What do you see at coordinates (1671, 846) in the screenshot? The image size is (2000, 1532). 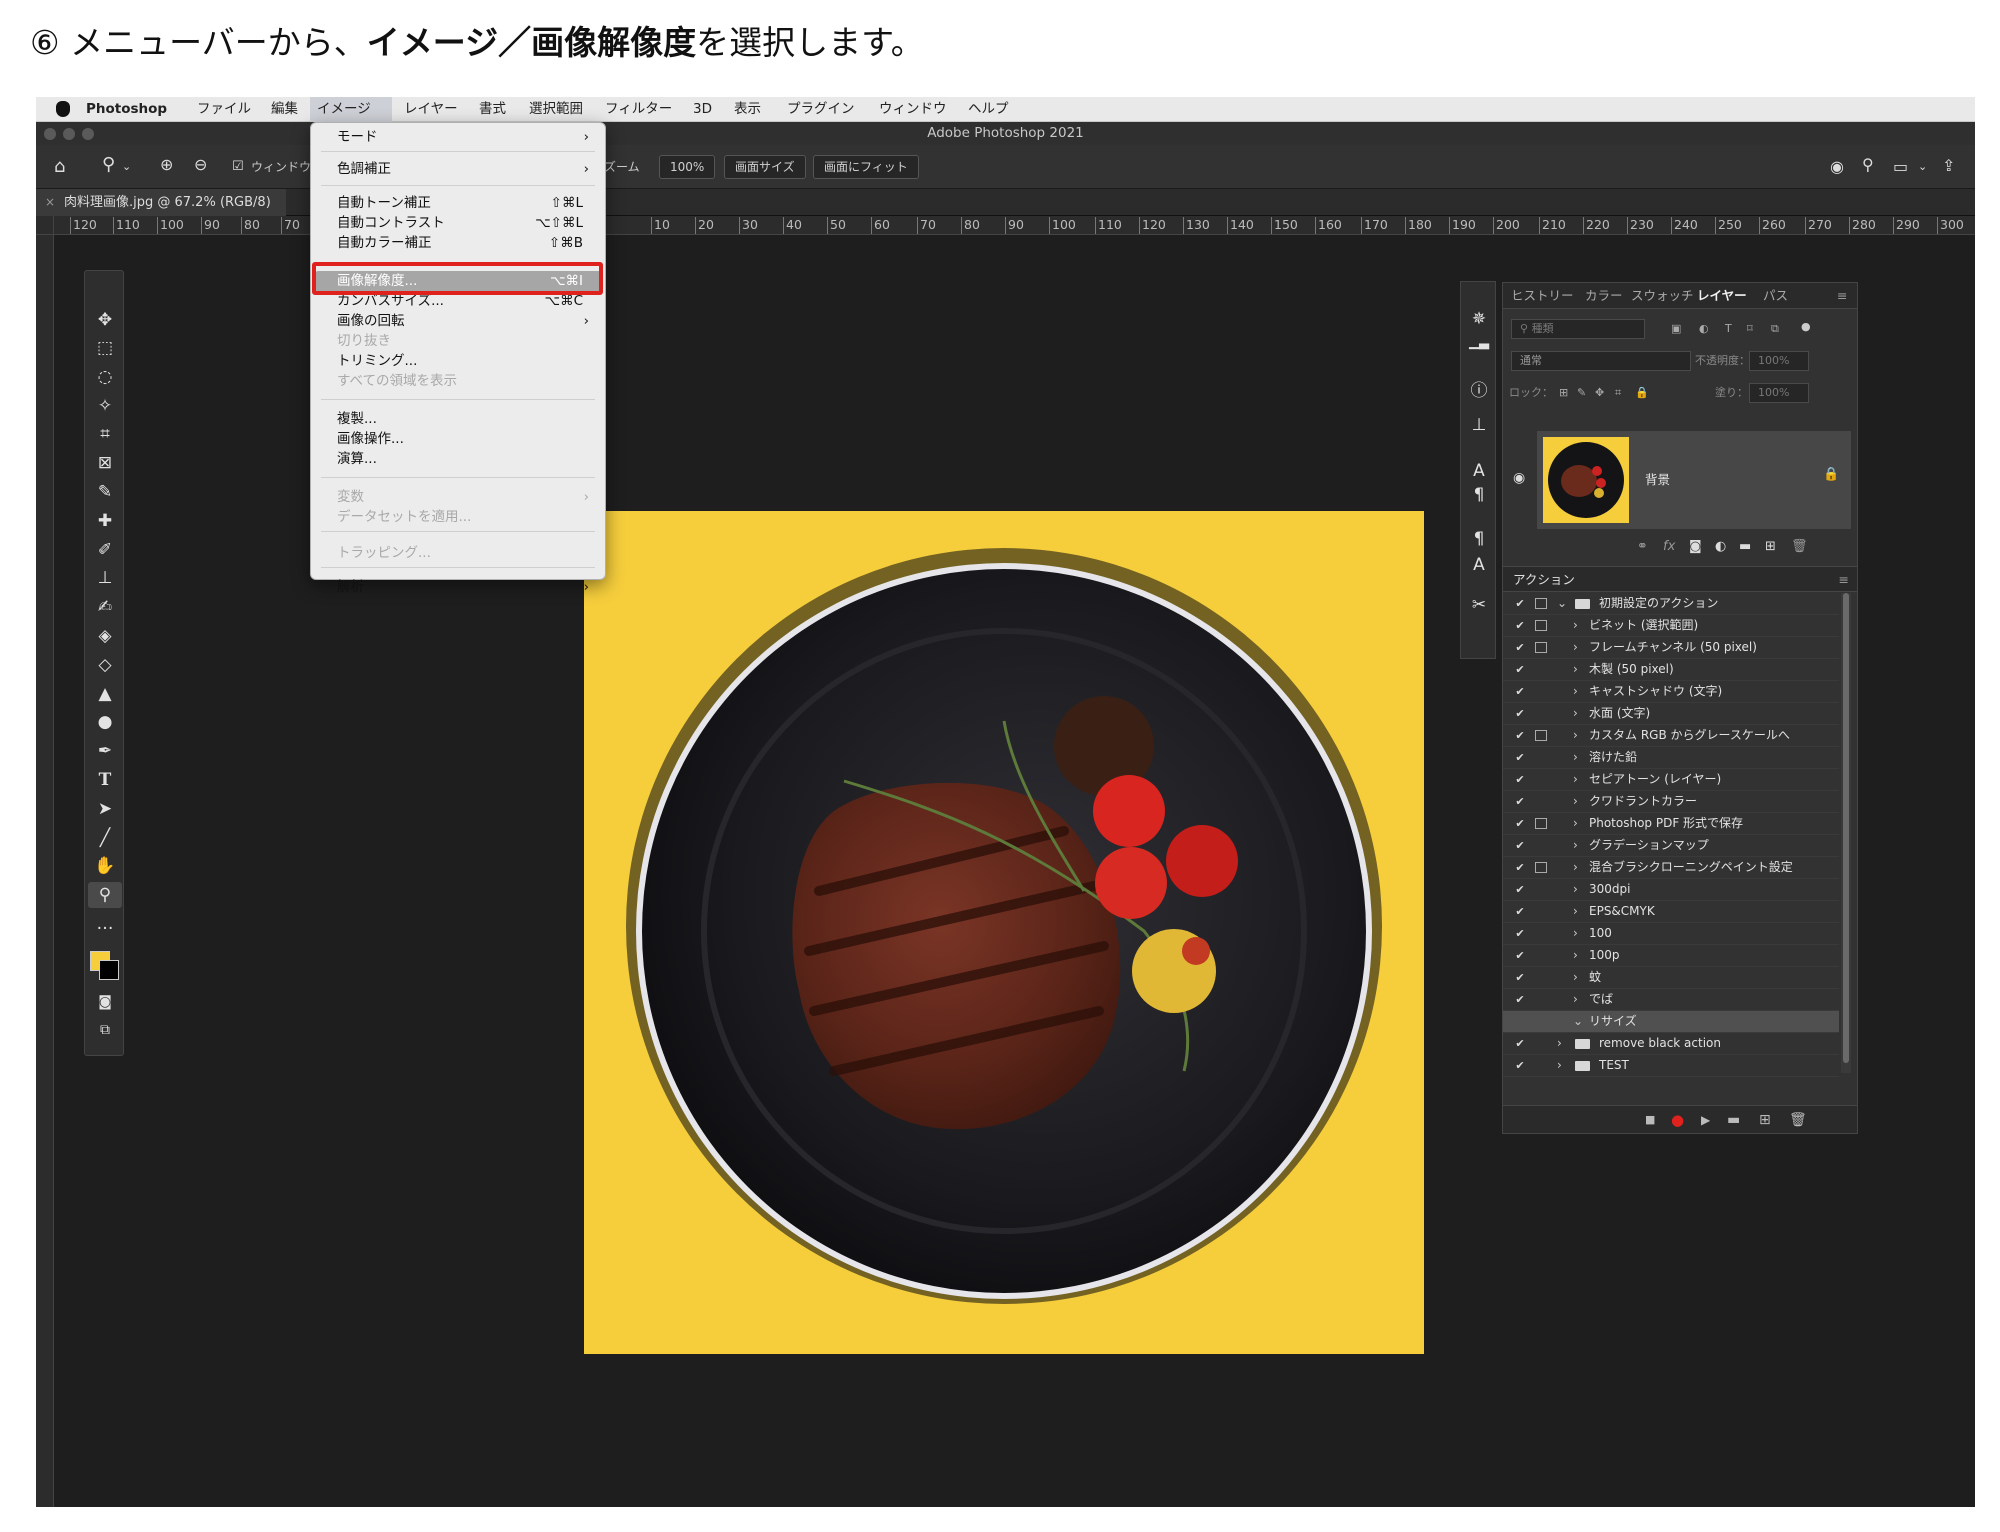 I see `action-row: ✔ › グラデーションマップ` at bounding box center [1671, 846].